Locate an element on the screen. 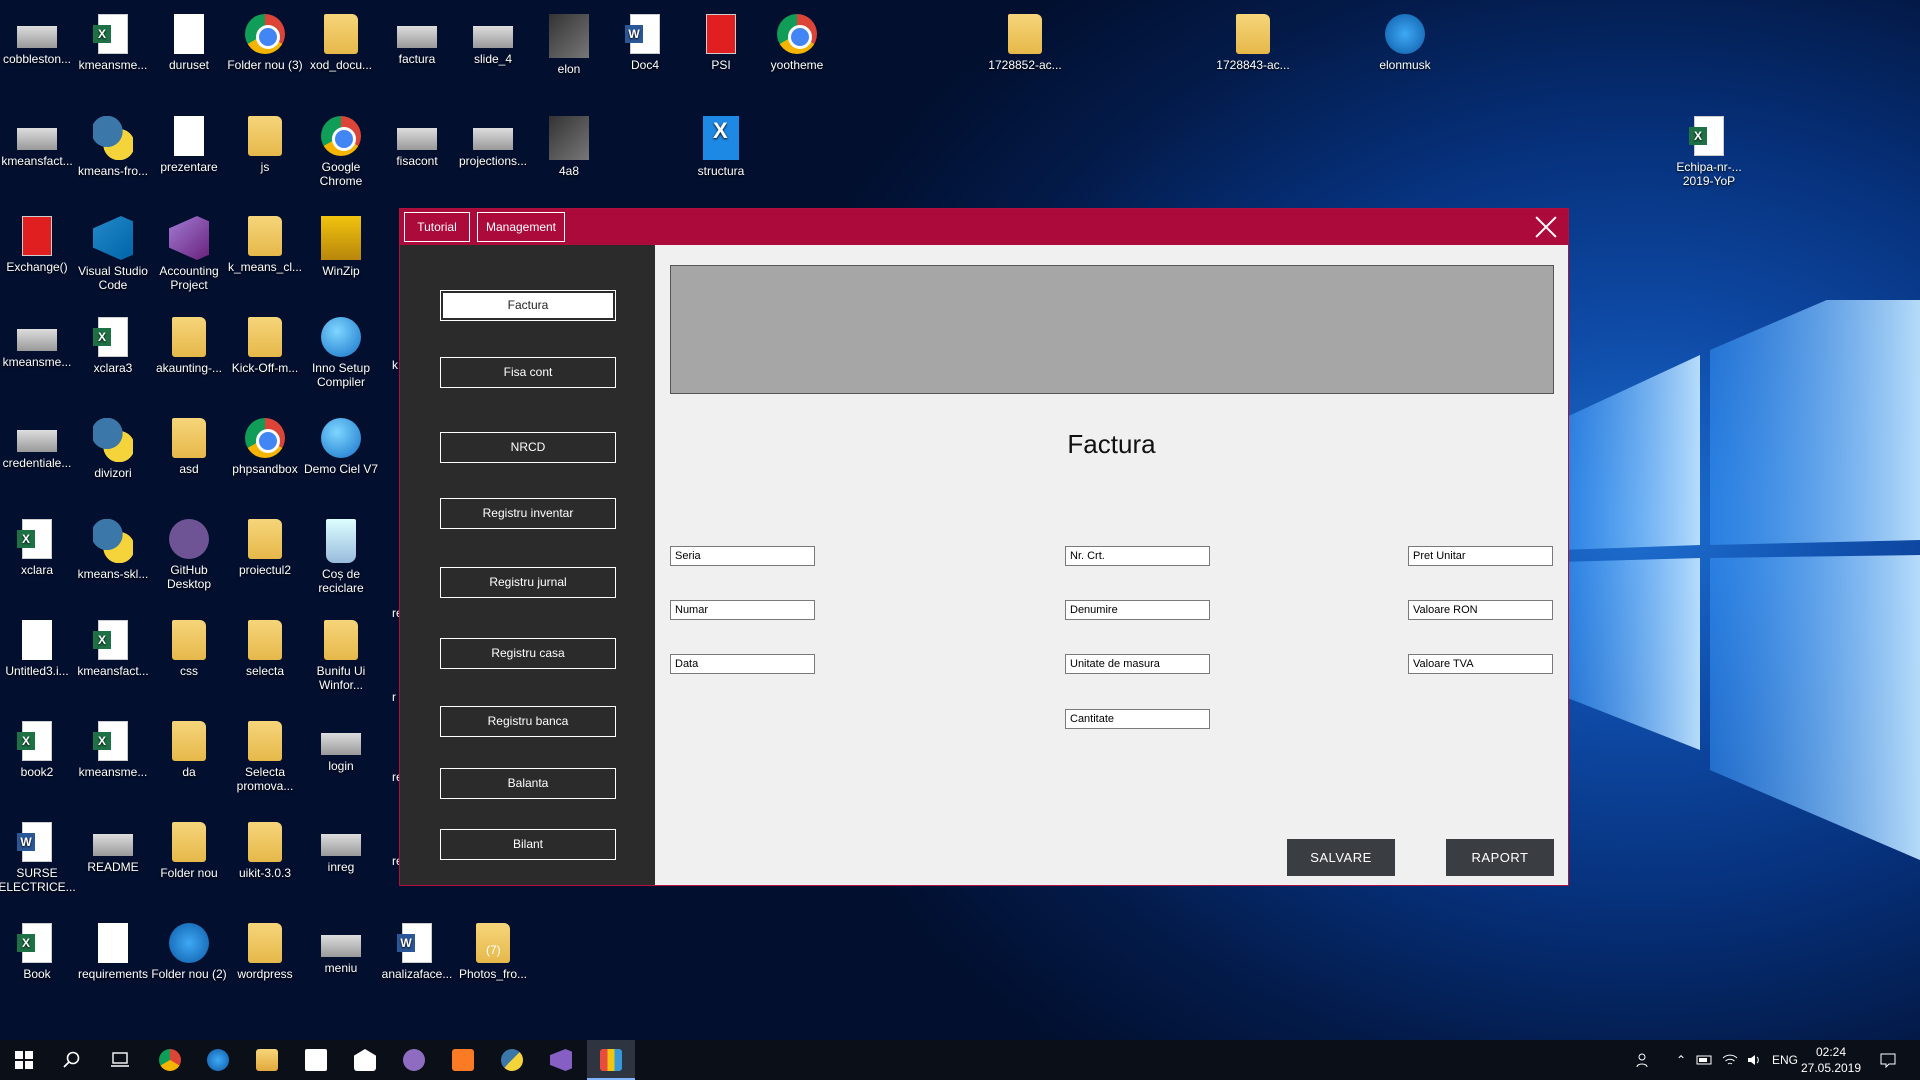 This screenshot has width=1920, height=1080. edge-dev-icon is located at coordinates (218, 1060).